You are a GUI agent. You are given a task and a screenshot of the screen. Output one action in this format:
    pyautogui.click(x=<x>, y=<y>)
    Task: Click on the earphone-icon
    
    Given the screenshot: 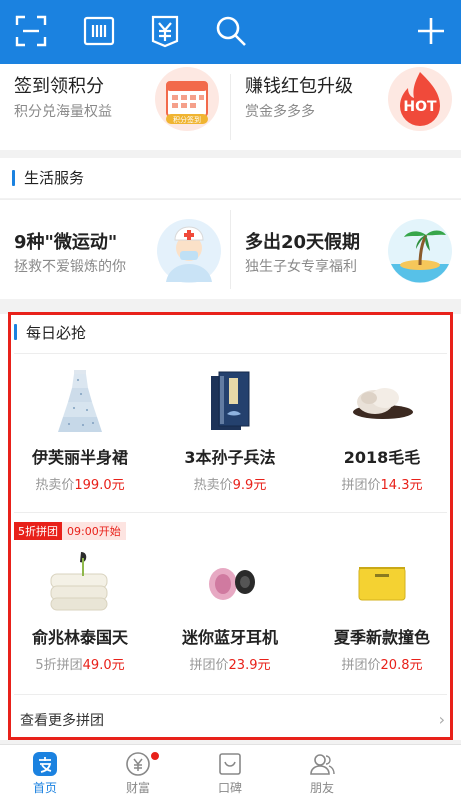 What is the action you would take?
    pyautogui.click(x=230, y=582)
    